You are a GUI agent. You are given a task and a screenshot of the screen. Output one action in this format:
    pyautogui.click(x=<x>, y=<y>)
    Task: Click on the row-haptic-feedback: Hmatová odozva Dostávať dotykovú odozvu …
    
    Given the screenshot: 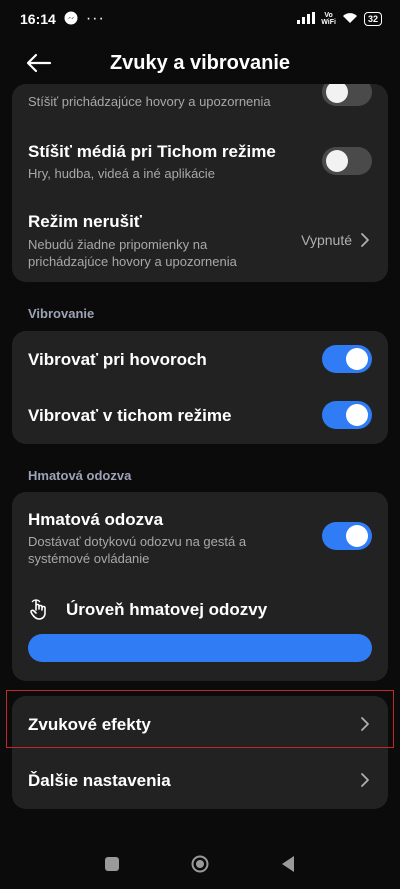 What is the action you would take?
    pyautogui.click(x=200, y=532)
    